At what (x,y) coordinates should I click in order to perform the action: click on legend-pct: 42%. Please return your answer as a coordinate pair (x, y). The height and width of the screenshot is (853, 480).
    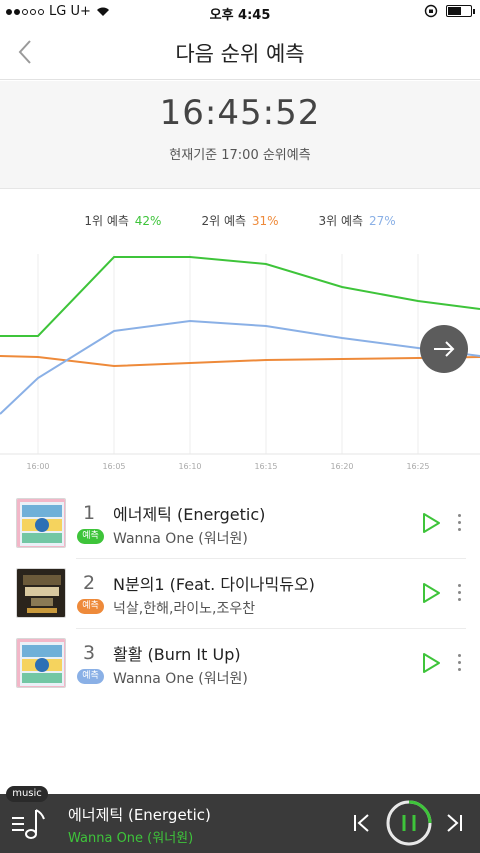
    Looking at the image, I should click on (148, 221).